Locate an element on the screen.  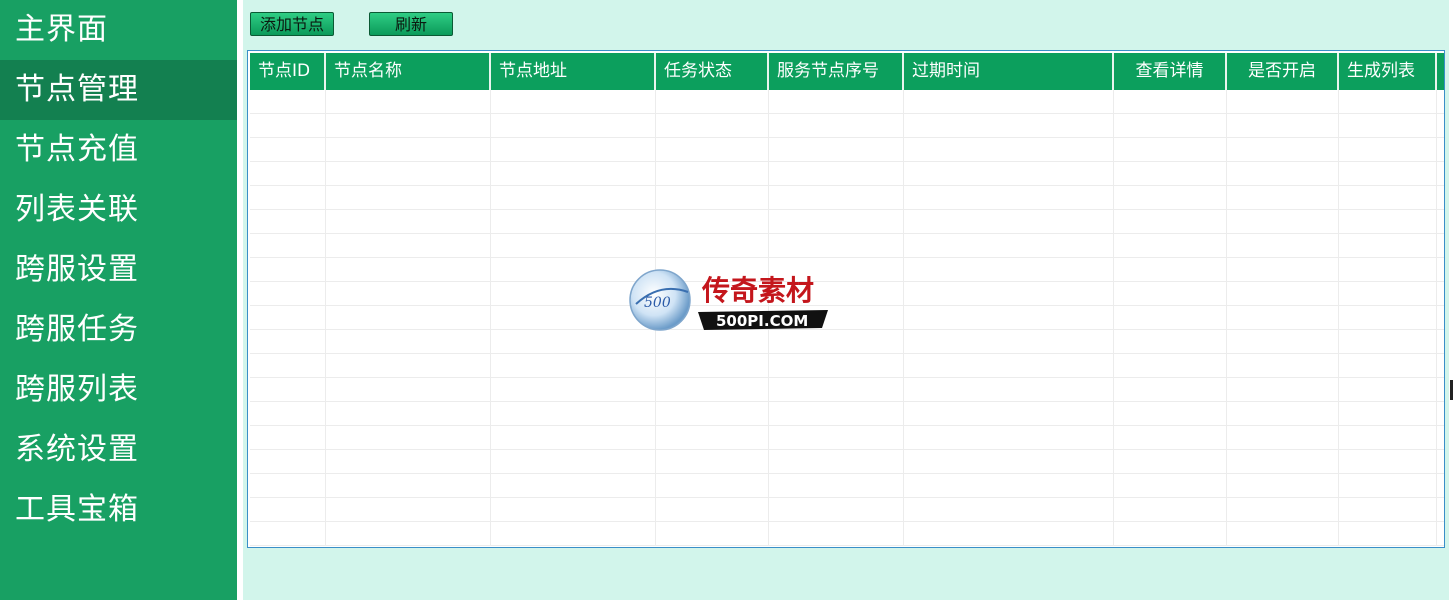
column-header-node-name: 节点名称 is located at coordinates (408, 71).